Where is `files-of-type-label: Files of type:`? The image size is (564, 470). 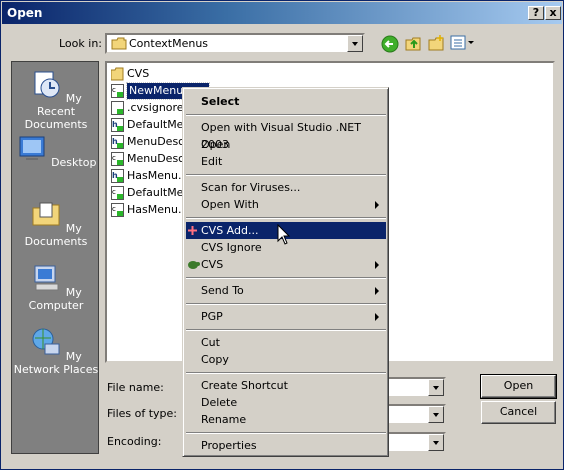
files-of-type-label: Files of type: is located at coordinates (142, 413).